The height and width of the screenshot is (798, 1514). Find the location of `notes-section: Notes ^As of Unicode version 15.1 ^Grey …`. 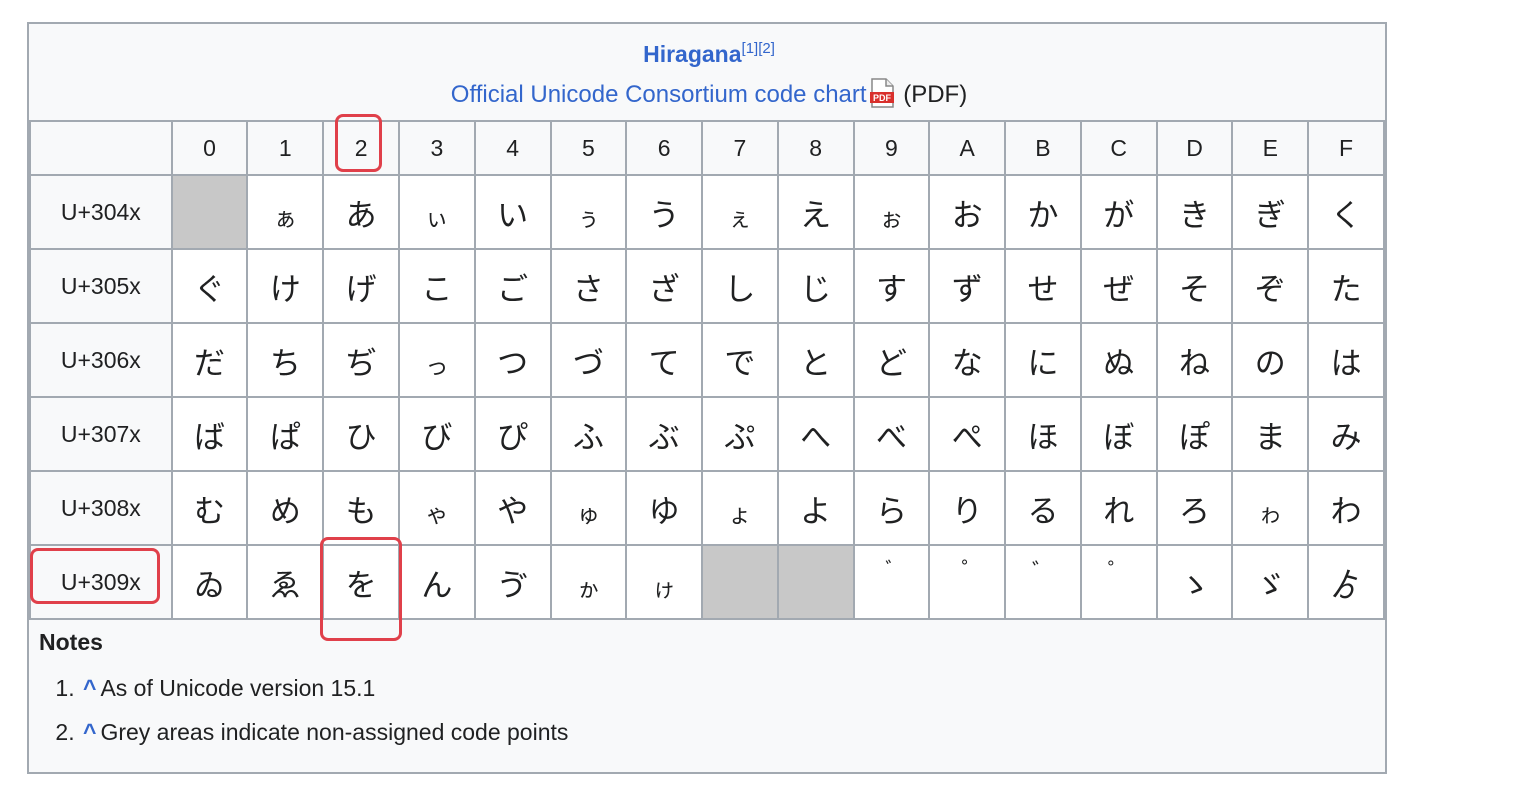

notes-section: Notes ^As of Unicode version 15.1 ^Grey … is located at coordinates (704, 689).